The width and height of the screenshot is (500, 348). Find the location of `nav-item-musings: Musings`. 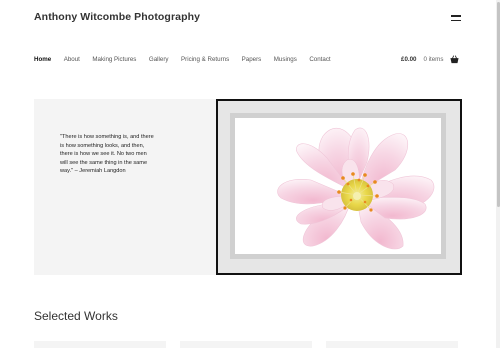

nav-item-musings: Musings is located at coordinates (285, 59).